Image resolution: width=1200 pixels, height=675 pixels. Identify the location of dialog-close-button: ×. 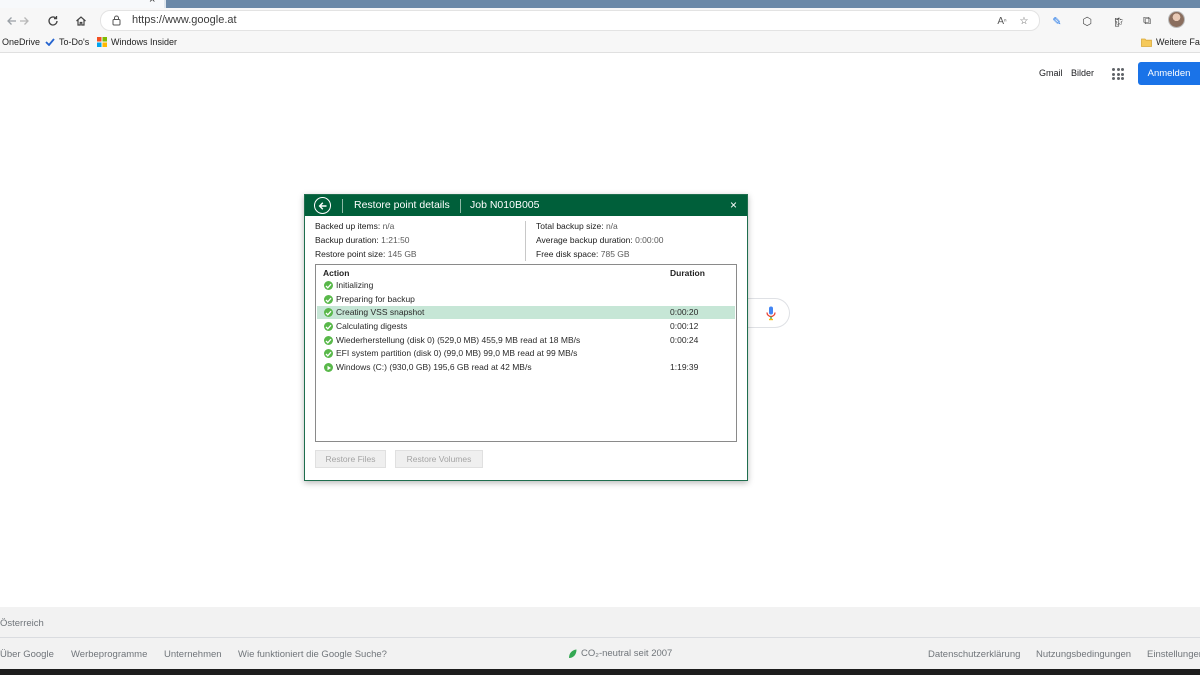
(733, 205).